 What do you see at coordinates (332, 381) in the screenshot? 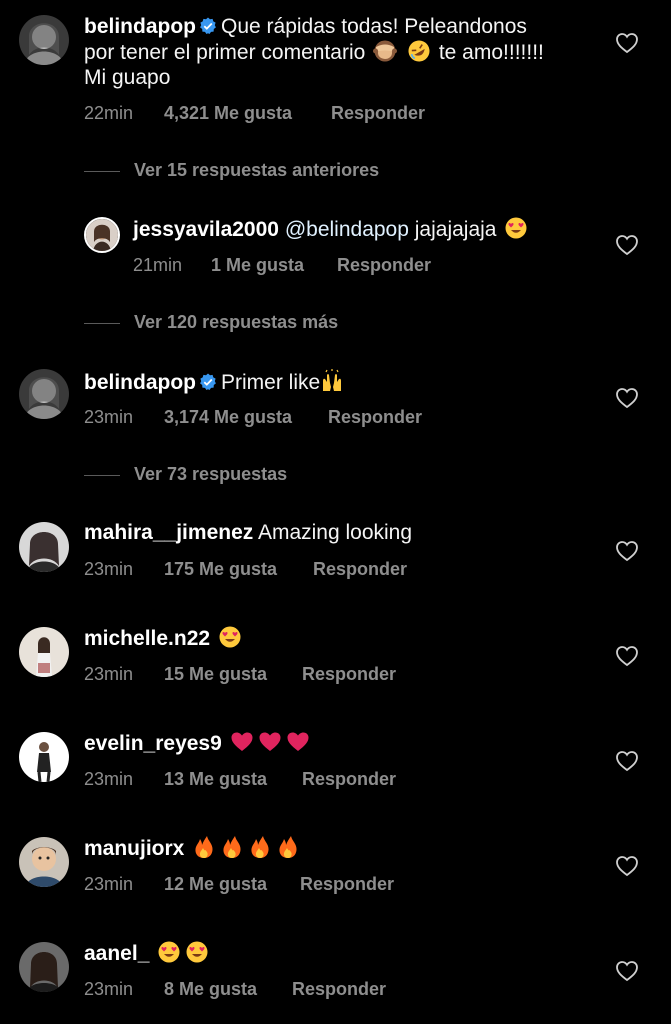
I see `raising-hands-emoji` at bounding box center [332, 381].